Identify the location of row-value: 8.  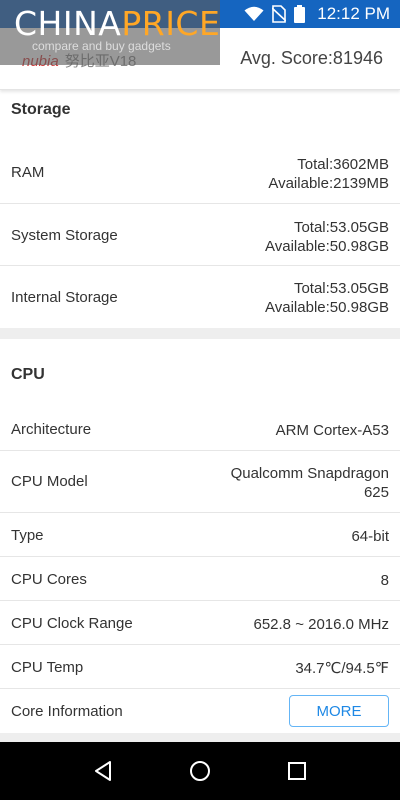
(384, 580).